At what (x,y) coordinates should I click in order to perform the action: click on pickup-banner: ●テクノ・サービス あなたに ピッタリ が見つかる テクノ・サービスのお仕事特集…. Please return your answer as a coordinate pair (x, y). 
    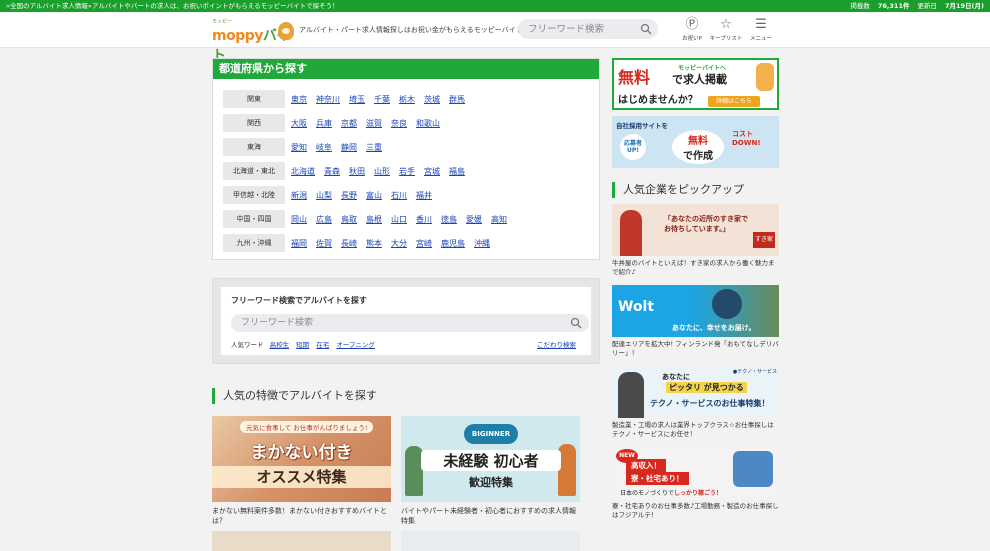
    Looking at the image, I should click on (695, 392).